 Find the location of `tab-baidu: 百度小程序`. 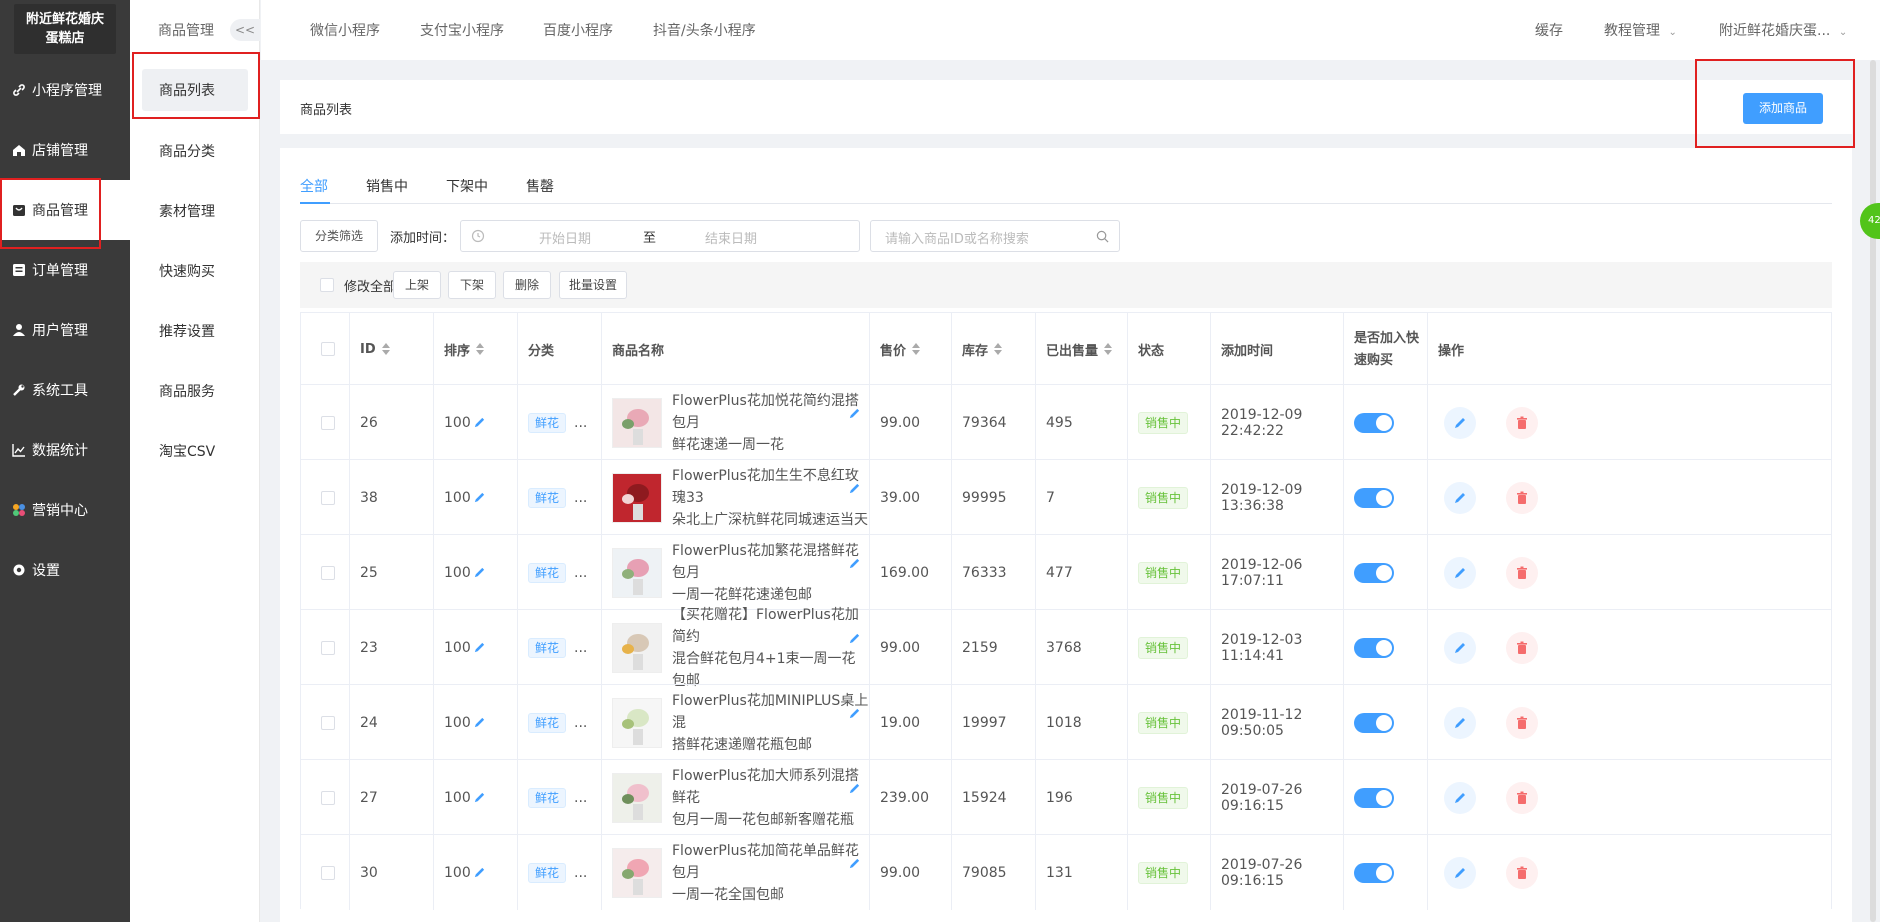

tab-baidu: 百度小程序 is located at coordinates (578, 30).